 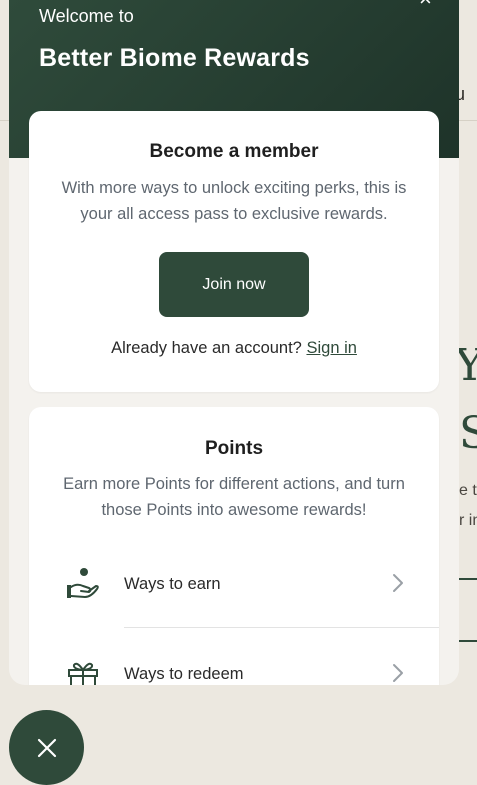 I want to click on background-heading-fragment-2: S, so click(x=468, y=433).